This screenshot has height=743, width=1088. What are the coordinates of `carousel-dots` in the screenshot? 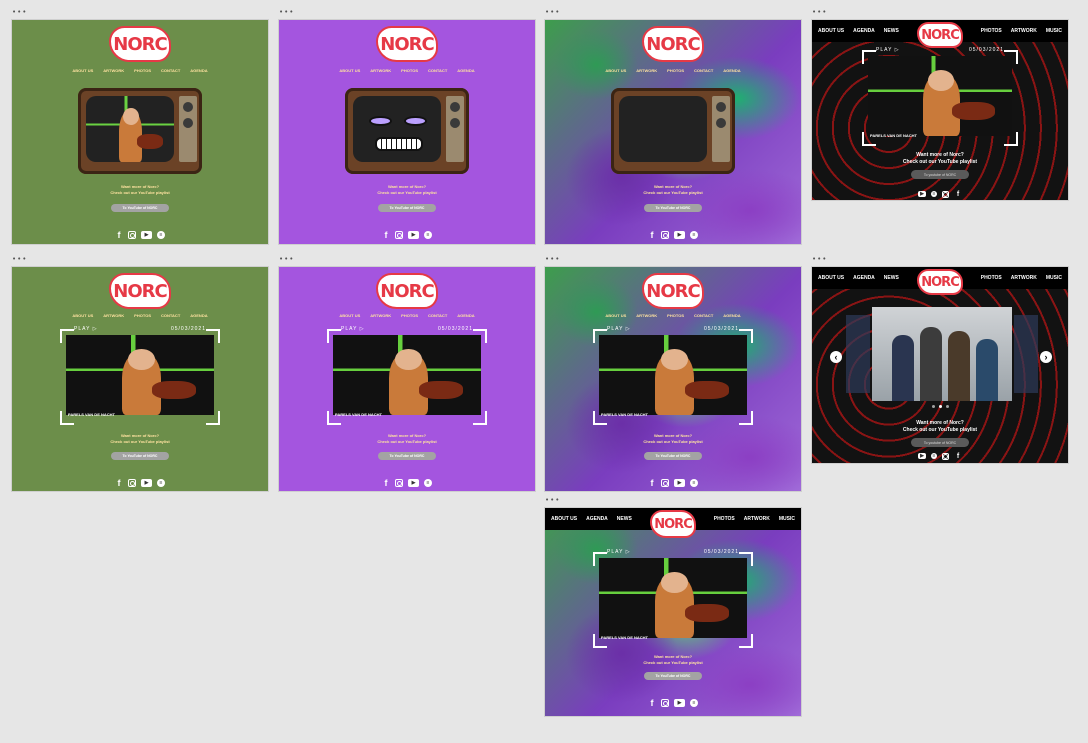 It's located at (940, 406).